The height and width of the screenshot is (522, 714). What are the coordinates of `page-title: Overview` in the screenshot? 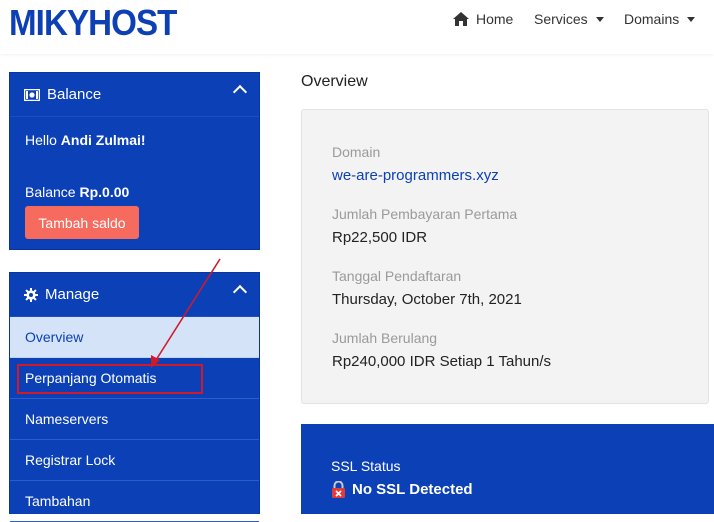 It's located at (334, 81).